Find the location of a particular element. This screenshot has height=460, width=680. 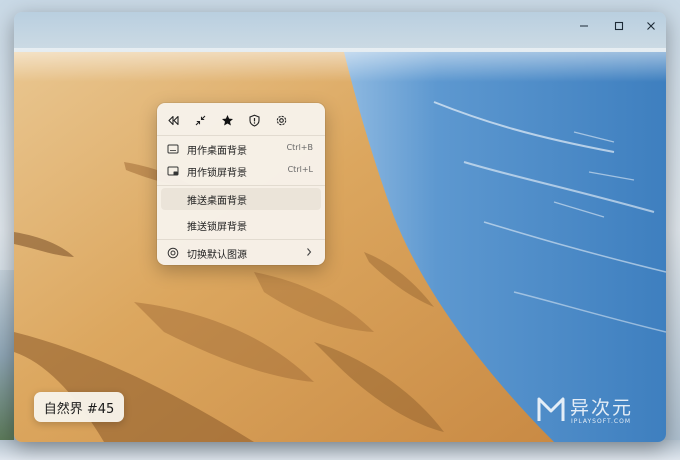

wallpaper-caption: 自然界 #45 is located at coordinates (79, 407).